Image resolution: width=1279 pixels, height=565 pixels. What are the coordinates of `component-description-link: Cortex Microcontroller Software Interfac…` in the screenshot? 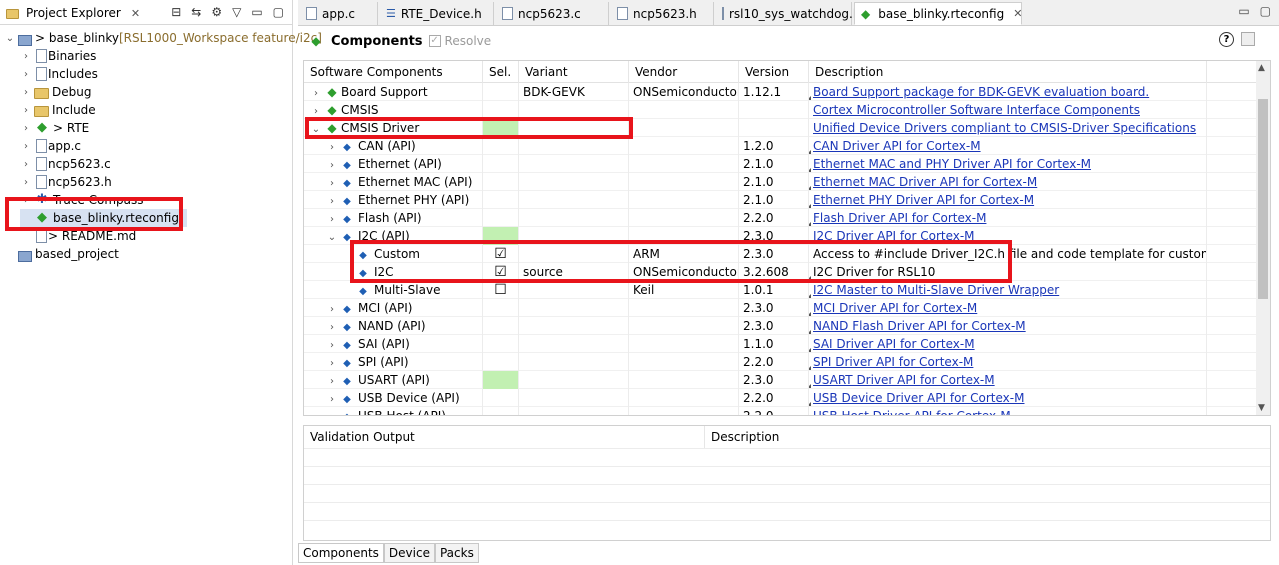 It's located at (976, 110).